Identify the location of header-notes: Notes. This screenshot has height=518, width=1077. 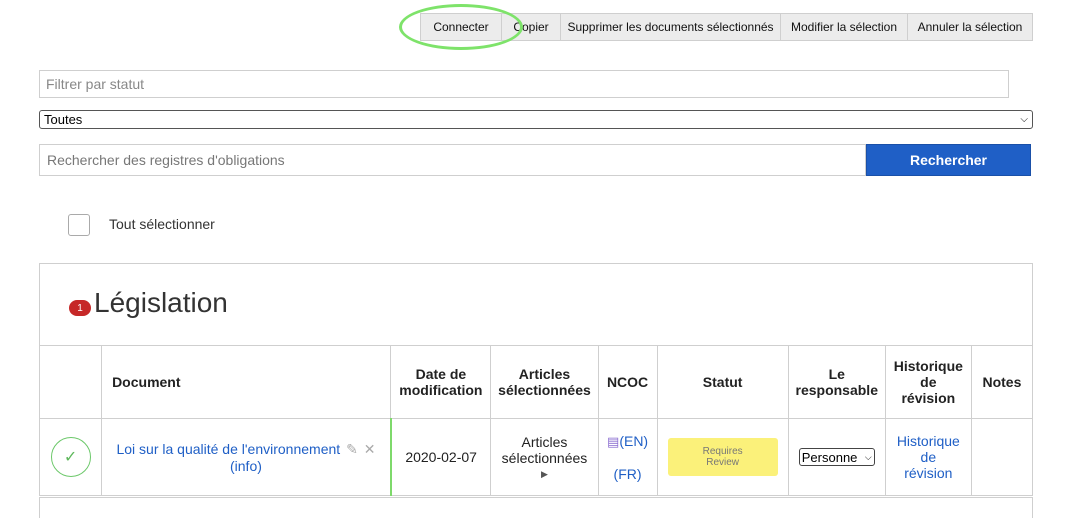
(1002, 382).